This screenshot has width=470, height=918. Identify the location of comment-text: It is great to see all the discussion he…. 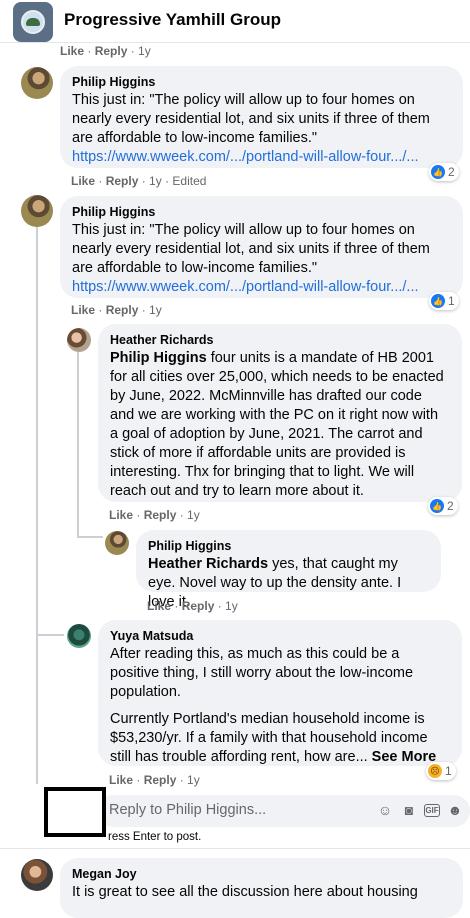
(245, 892).